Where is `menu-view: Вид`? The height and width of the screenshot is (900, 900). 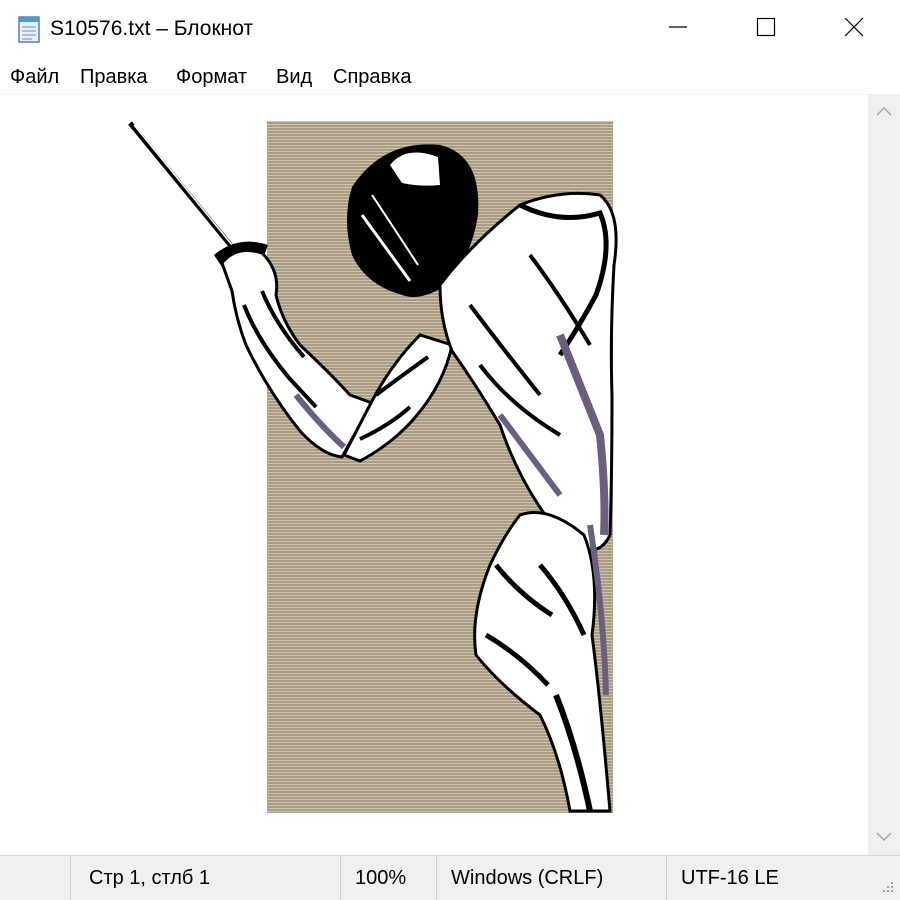 menu-view: Вид is located at coordinates (294, 77).